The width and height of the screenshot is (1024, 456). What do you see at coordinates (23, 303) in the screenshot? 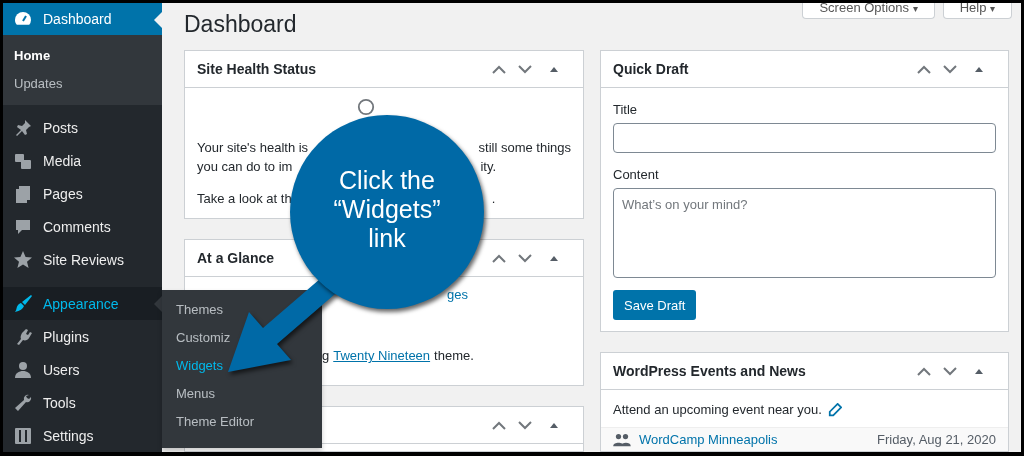
I see `brush-icon` at bounding box center [23, 303].